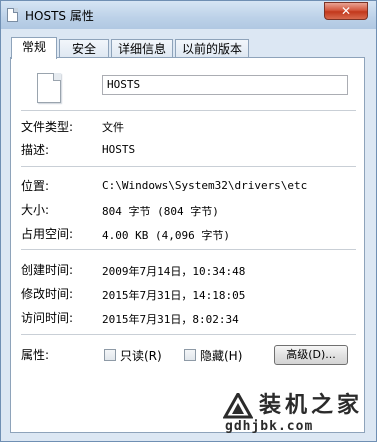 Image resolution: width=377 pixels, height=442 pixels. What do you see at coordinates (205, 185) in the screenshot?
I see `location-value: C:\Windows\System32\drivers\etc` at bounding box center [205, 185].